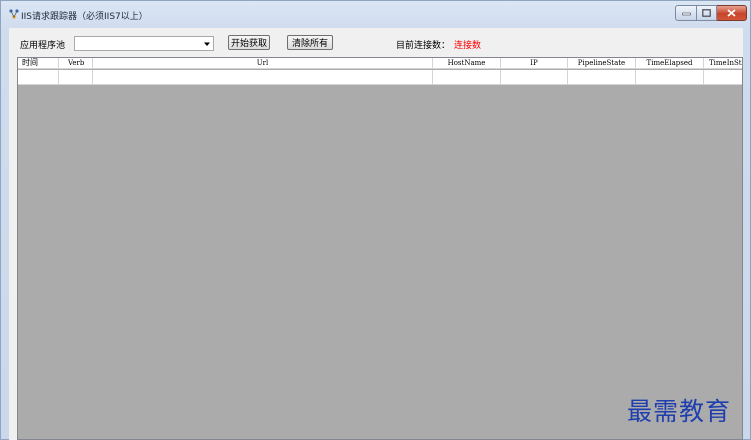 This screenshot has width=751, height=440. I want to click on minimize-icon, so click(686, 14).